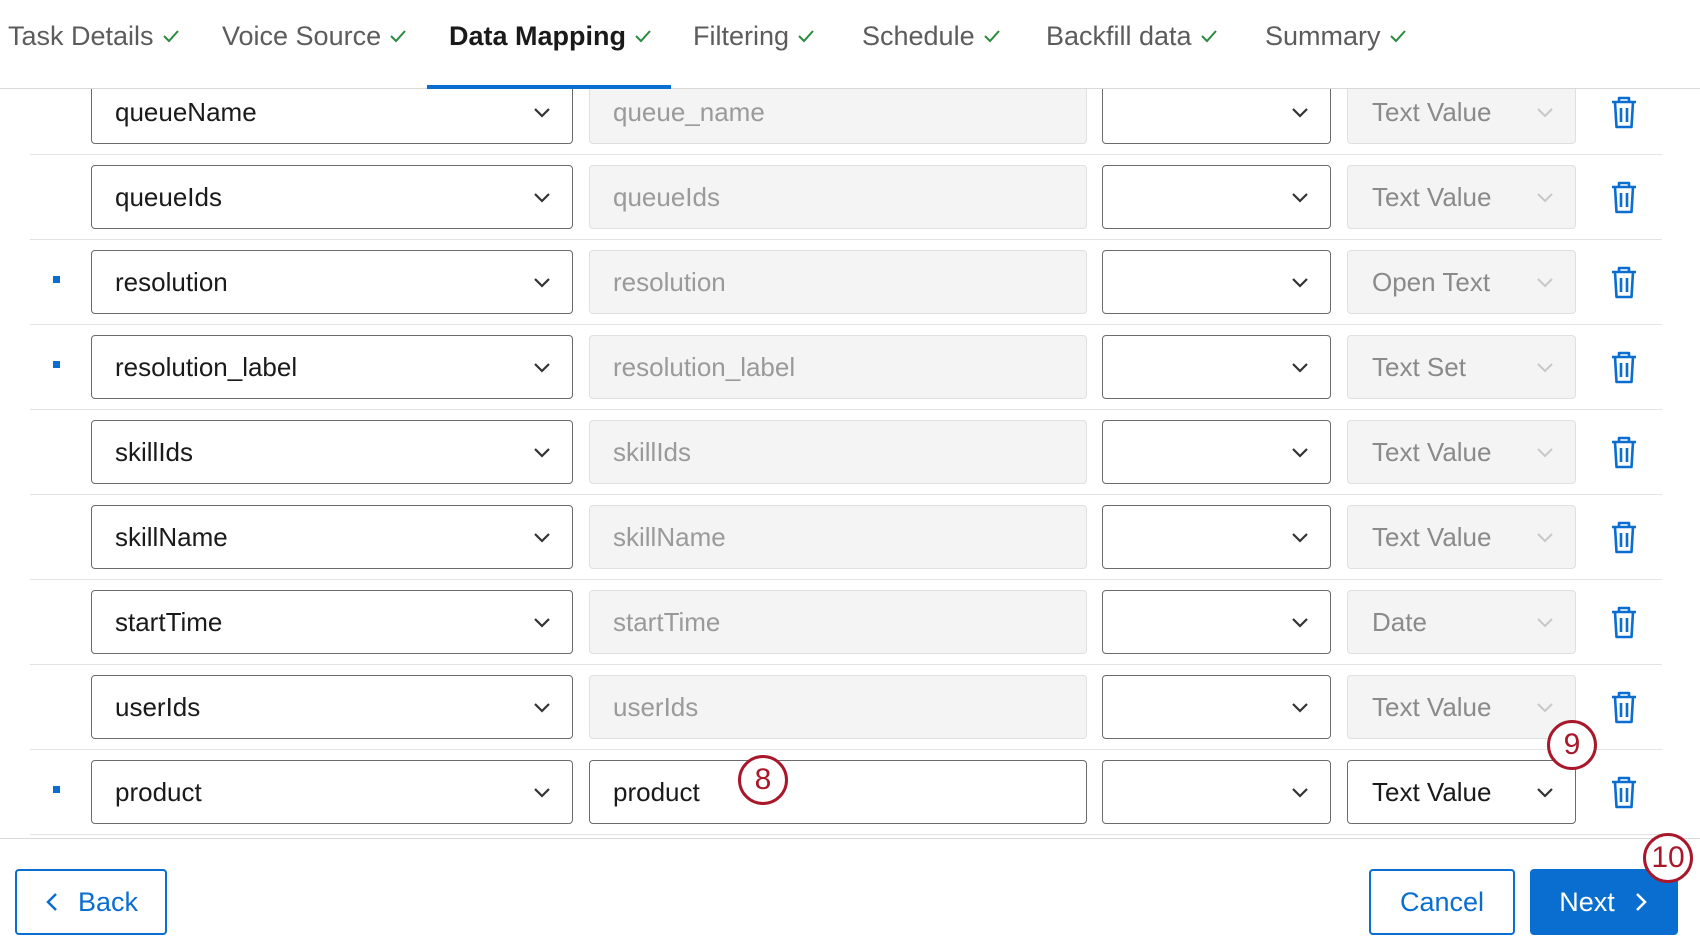  What do you see at coordinates (332, 792) in the screenshot?
I see `field-select: product` at bounding box center [332, 792].